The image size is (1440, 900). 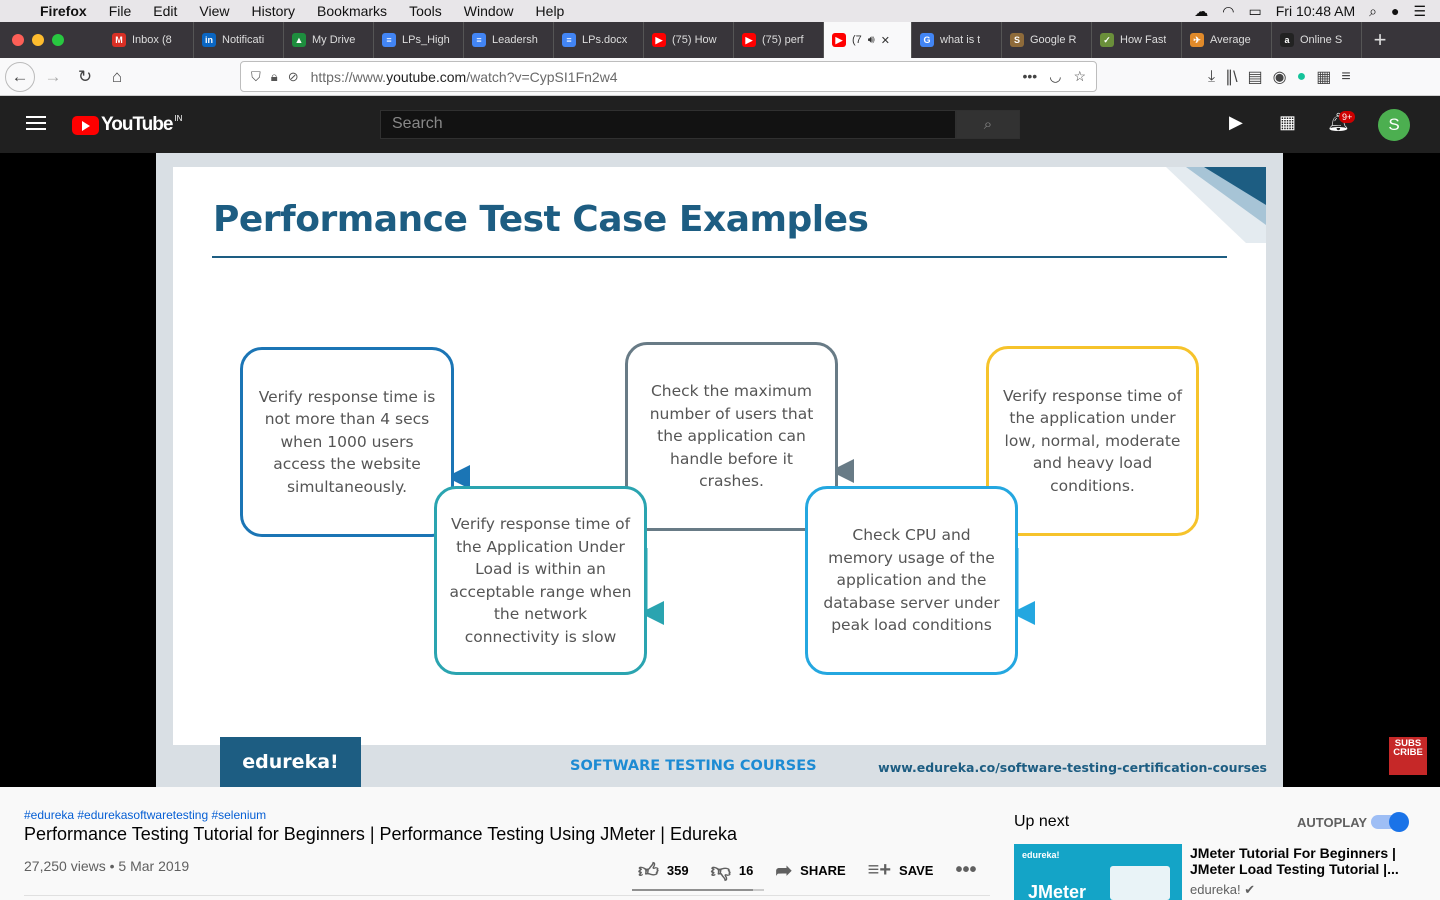 I want to click on tab-label: Google R, so click(x=1053, y=40).